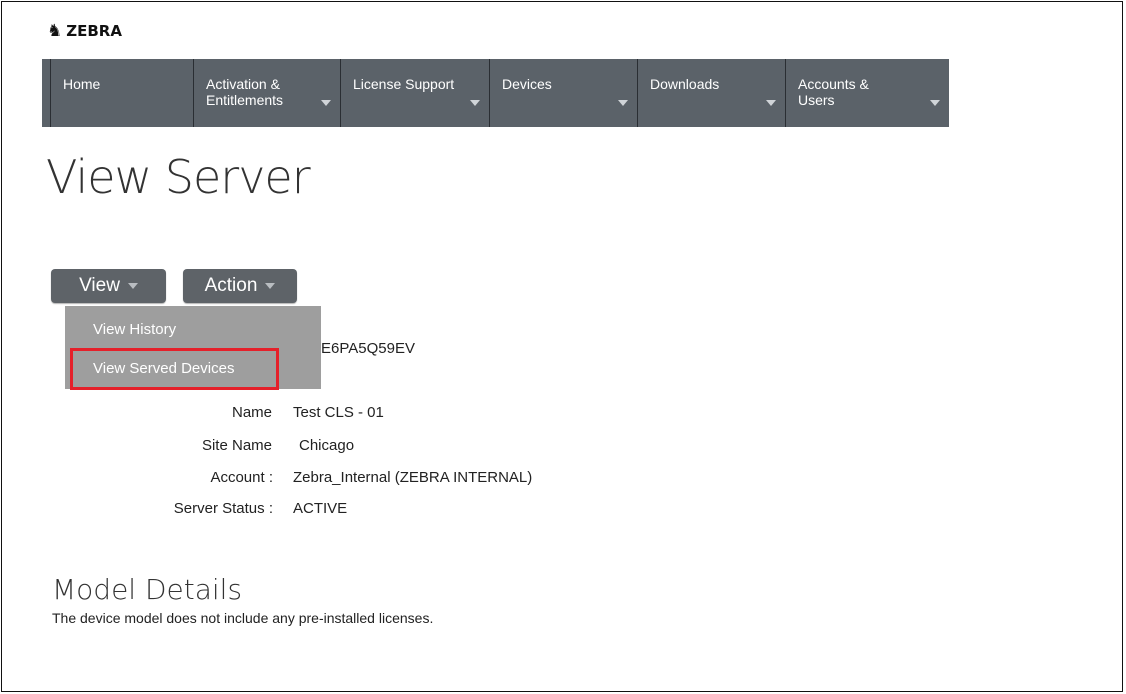 The image size is (1126, 694). What do you see at coordinates (251, 412) in the screenshot?
I see `field-label-name: Name` at bounding box center [251, 412].